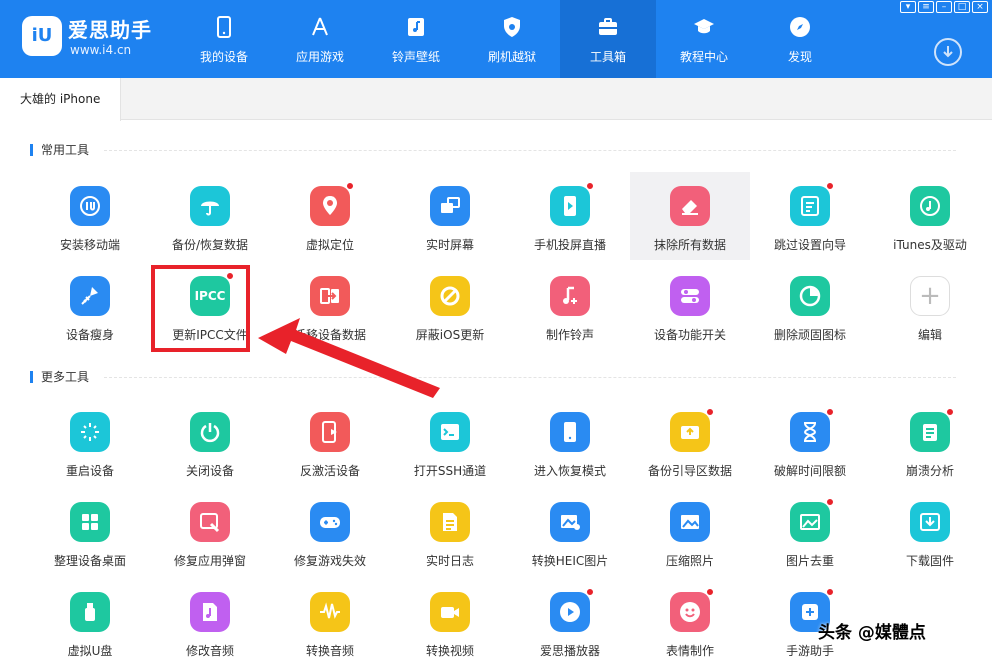 This screenshot has width=992, height=667. What do you see at coordinates (570, 306) in the screenshot?
I see `tool-item: 制作铃声` at bounding box center [570, 306].